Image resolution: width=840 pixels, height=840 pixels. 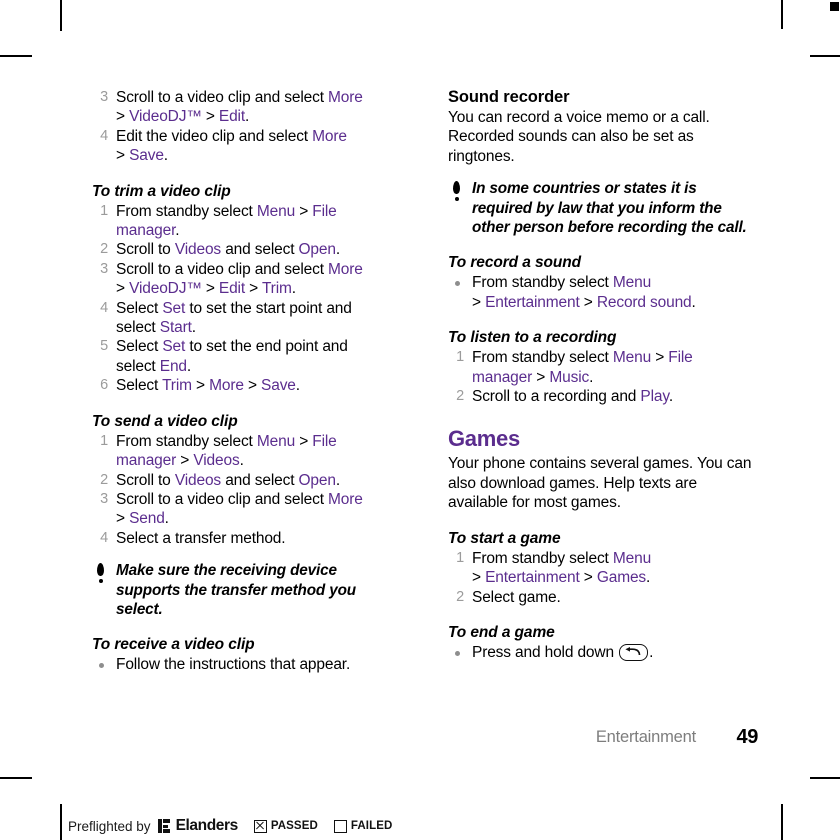 What do you see at coordinates (104, 346) in the screenshot?
I see `step-number: 5` at bounding box center [104, 346].